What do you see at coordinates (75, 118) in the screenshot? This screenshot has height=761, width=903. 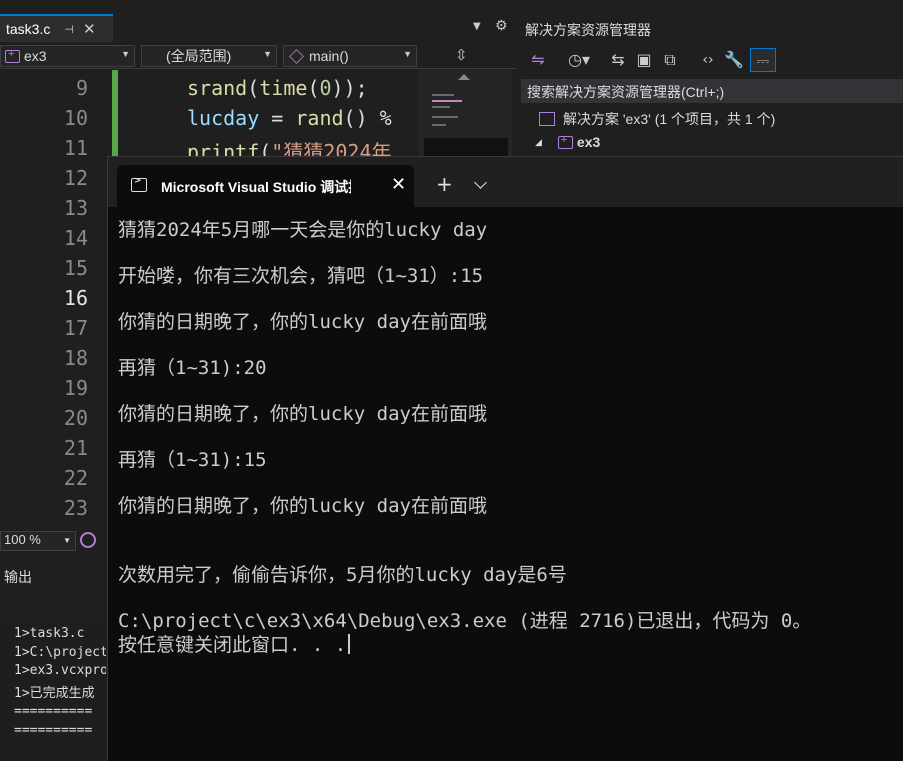 I see `line-number: 10` at bounding box center [75, 118].